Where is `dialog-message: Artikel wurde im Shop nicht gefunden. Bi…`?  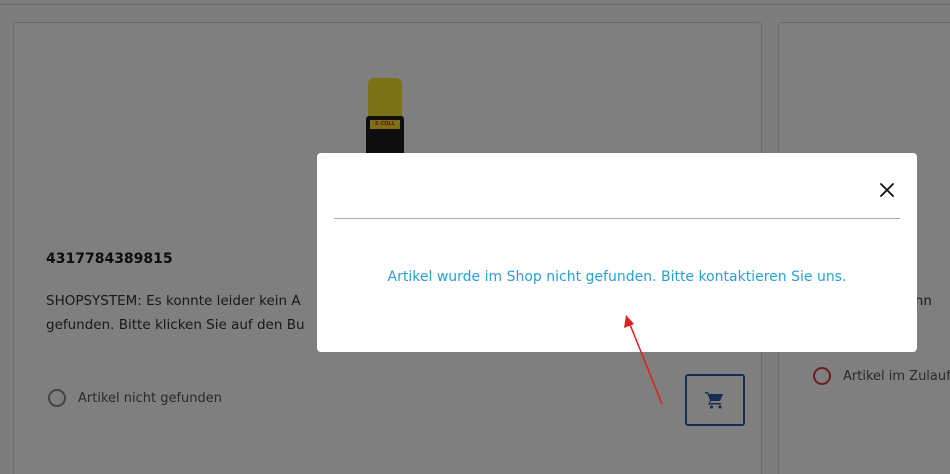
dialog-message: Artikel wurde im Shop nicht gefunden. Bi… is located at coordinates (617, 277).